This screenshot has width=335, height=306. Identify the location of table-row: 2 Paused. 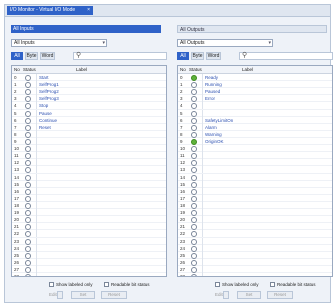
(255, 92).